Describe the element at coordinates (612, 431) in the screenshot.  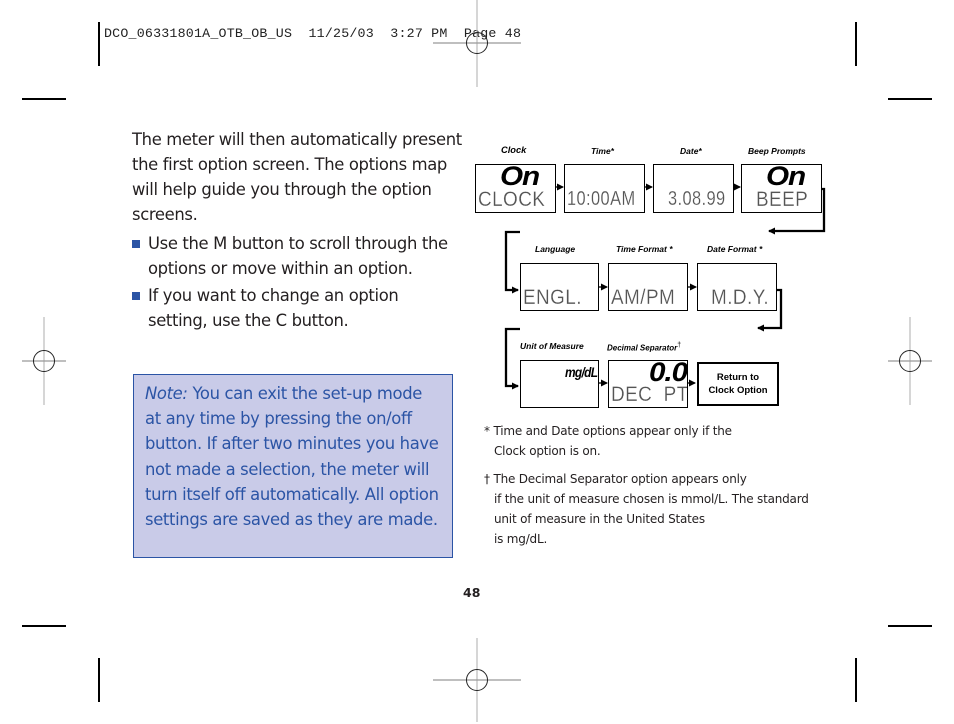
I see `footnote-line: Time and Date options appear only if the` at that location.